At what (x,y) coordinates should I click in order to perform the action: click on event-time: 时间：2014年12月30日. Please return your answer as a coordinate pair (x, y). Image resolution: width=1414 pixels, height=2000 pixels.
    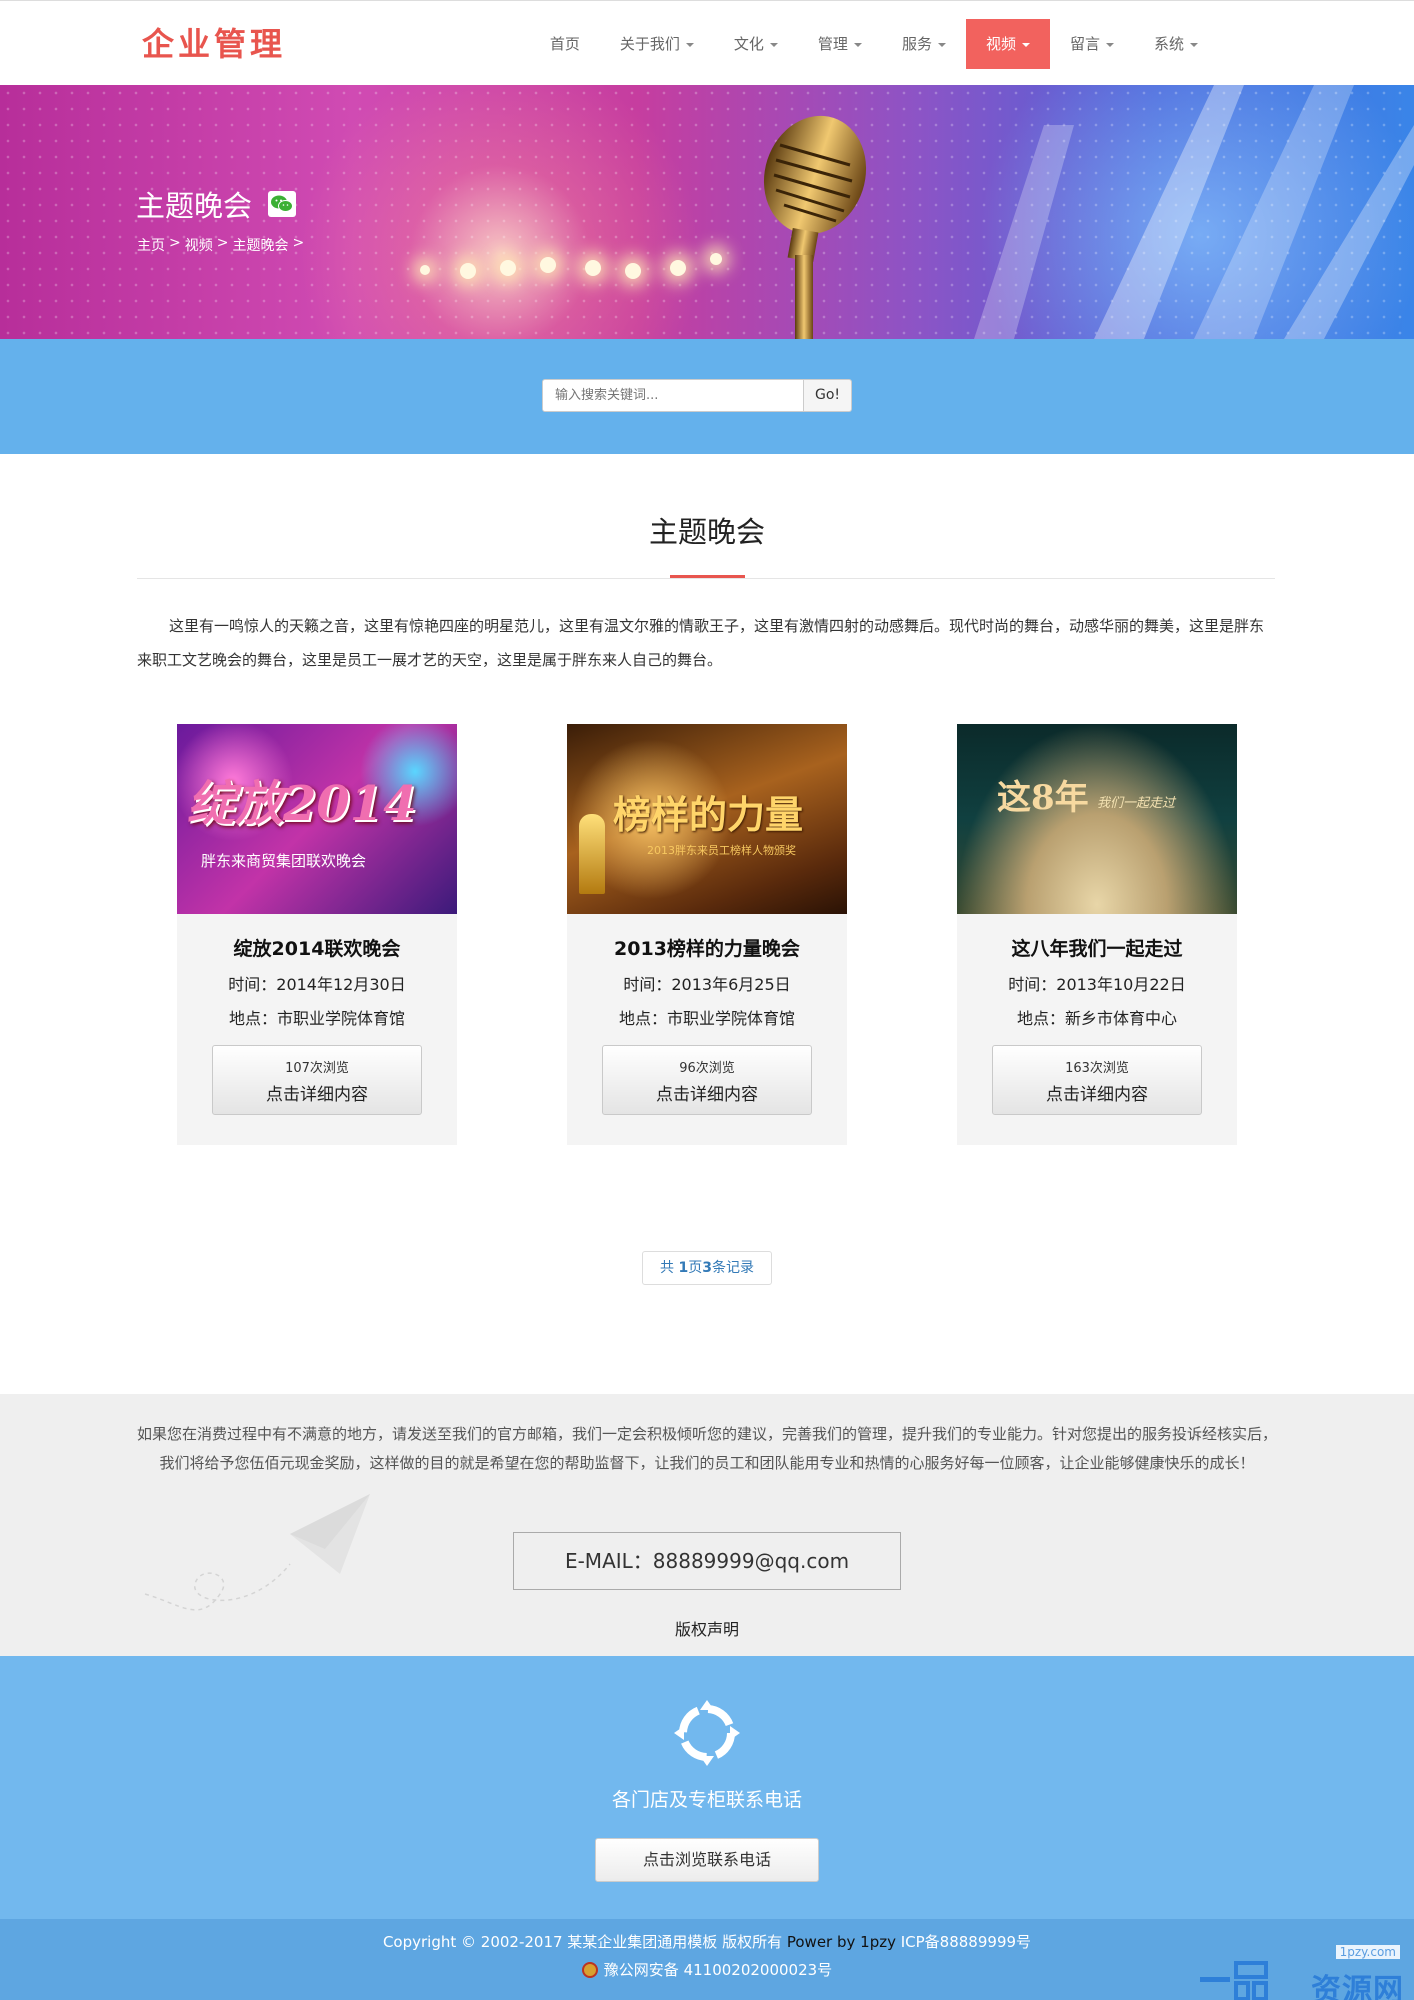
    Looking at the image, I should click on (317, 984).